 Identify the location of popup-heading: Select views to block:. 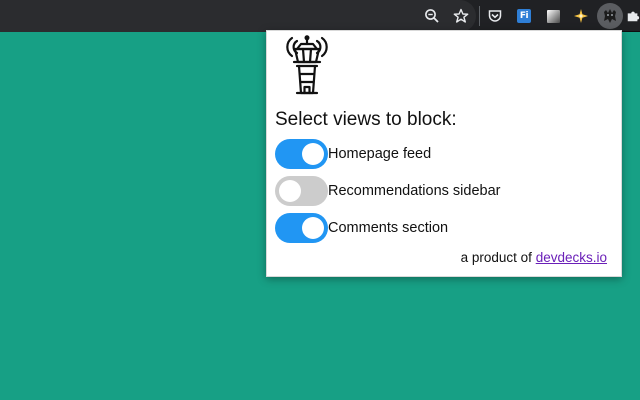
(366, 119).